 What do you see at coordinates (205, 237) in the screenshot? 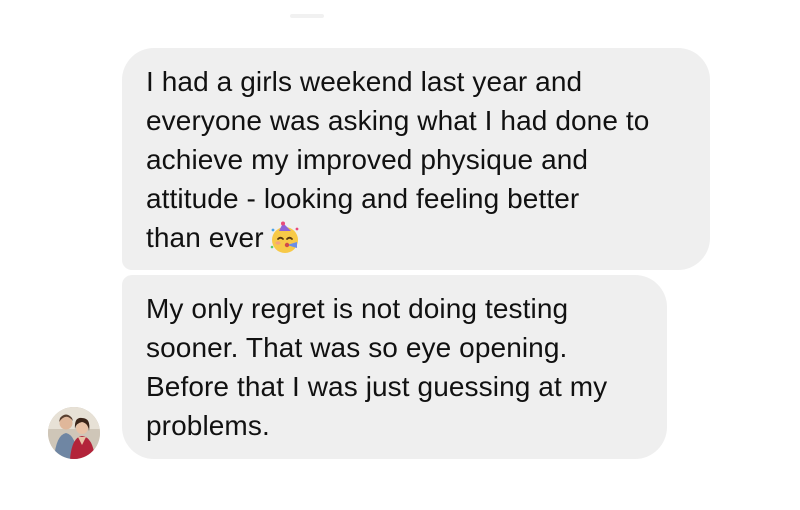
I see `message-line-text: than ever` at bounding box center [205, 237].